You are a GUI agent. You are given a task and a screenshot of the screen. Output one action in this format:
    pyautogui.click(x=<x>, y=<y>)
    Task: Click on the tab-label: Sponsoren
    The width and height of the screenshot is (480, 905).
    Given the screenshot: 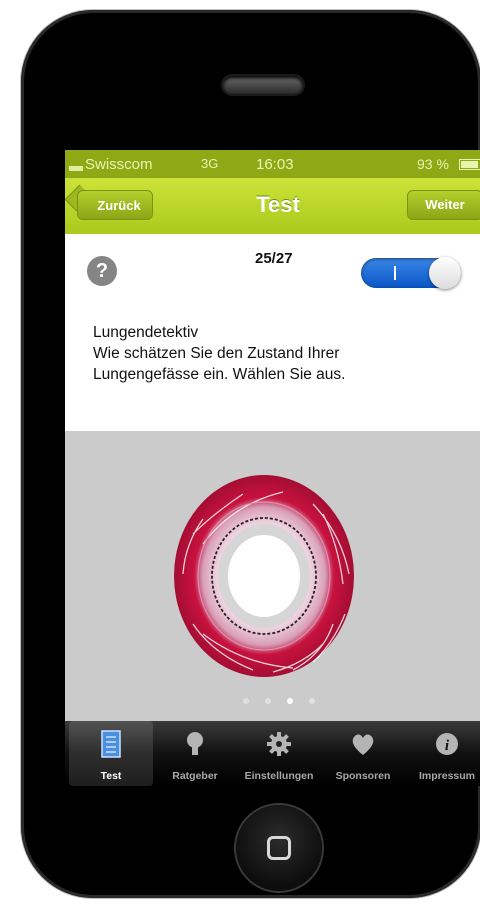 What is the action you would take?
    pyautogui.click(x=363, y=776)
    